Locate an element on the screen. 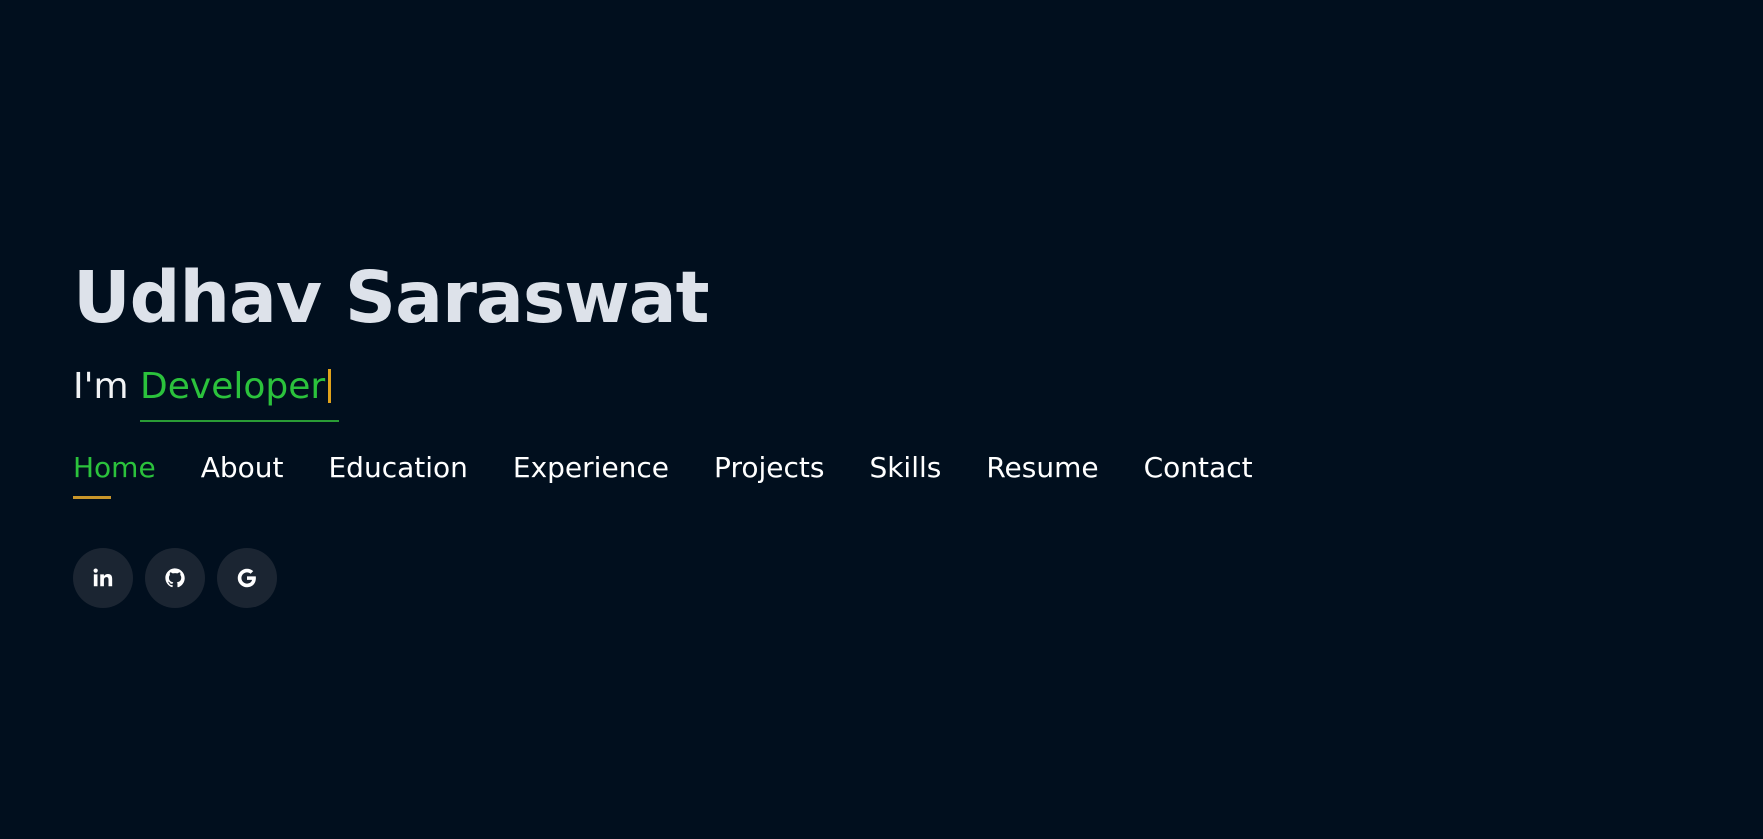 The height and width of the screenshot is (839, 1763). github-icon is located at coordinates (175, 578).